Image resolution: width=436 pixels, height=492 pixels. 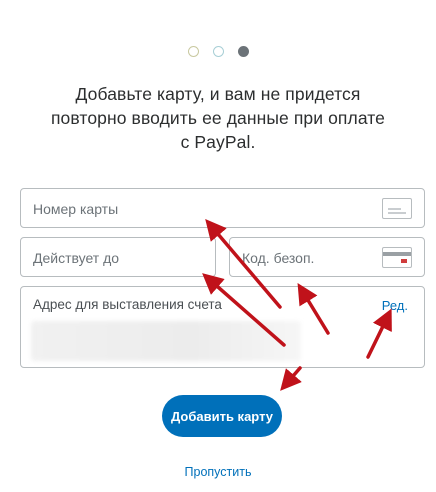 What do you see at coordinates (166, 341) in the screenshot?
I see `billing-address-value-blurred` at bounding box center [166, 341].